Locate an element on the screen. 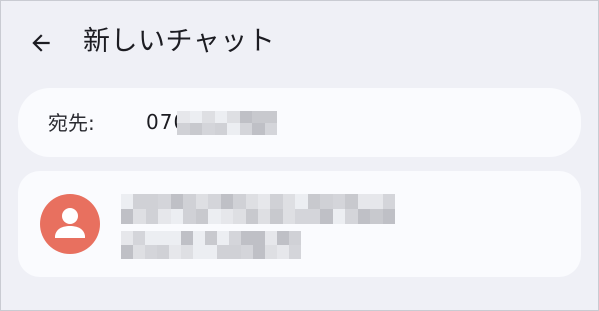  recipient-redacted-digits is located at coordinates (227, 123).